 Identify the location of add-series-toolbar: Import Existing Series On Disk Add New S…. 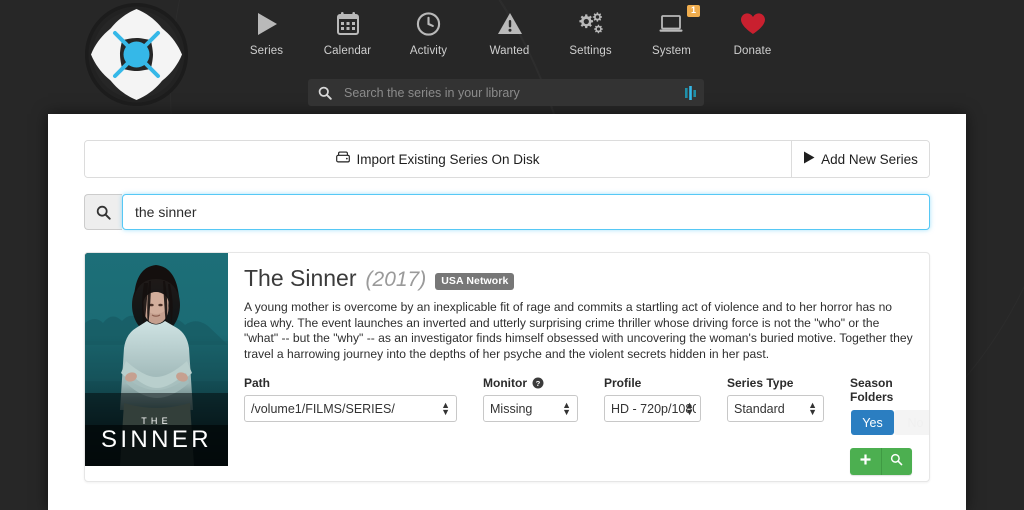
(507, 159).